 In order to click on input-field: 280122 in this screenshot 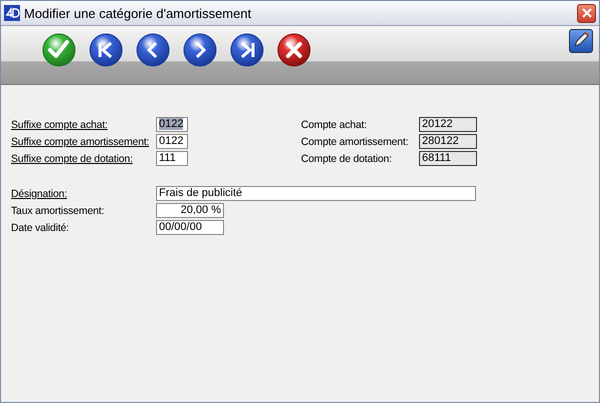, I will do `click(448, 141)`.